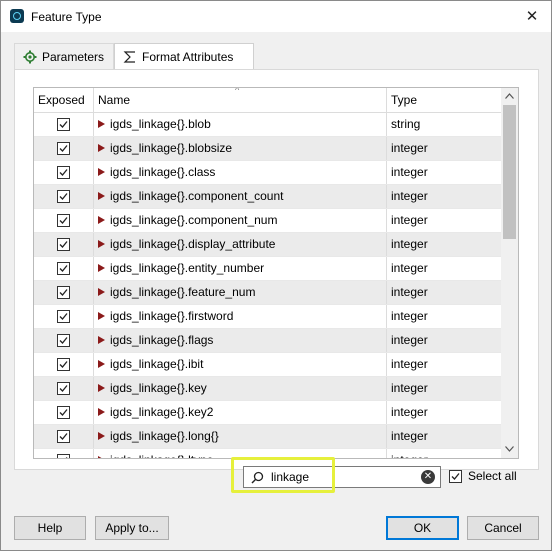 The width and height of the screenshot is (552, 551). What do you see at coordinates (509, 172) in the screenshot?
I see `scrollbar-thumb` at bounding box center [509, 172].